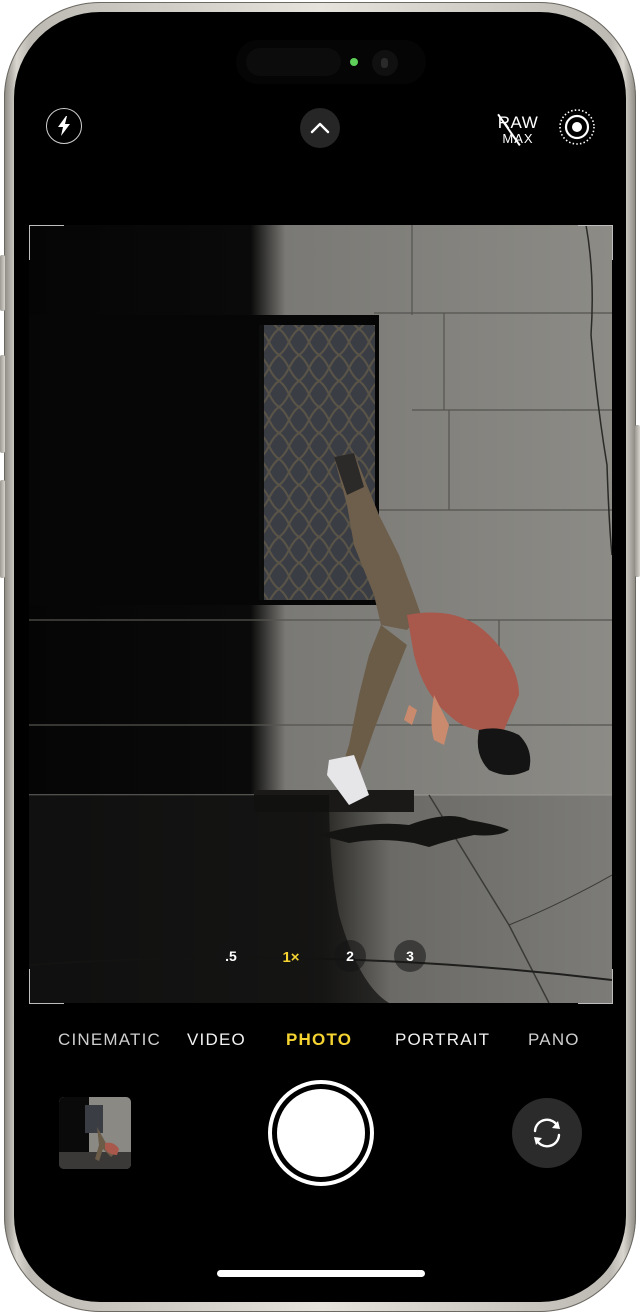  I want to click on mode-selector: CINEMATIC VIDEO PHOTO PORTRAIT PANO, so click(320, 1042).